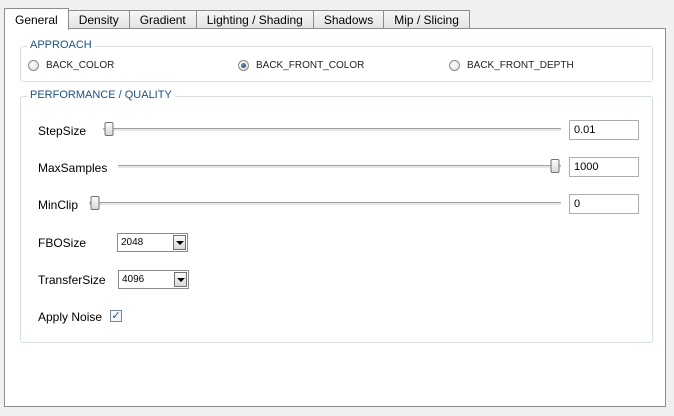 This screenshot has width=674, height=416. I want to click on fbo-size-value: 2048, so click(132, 242).